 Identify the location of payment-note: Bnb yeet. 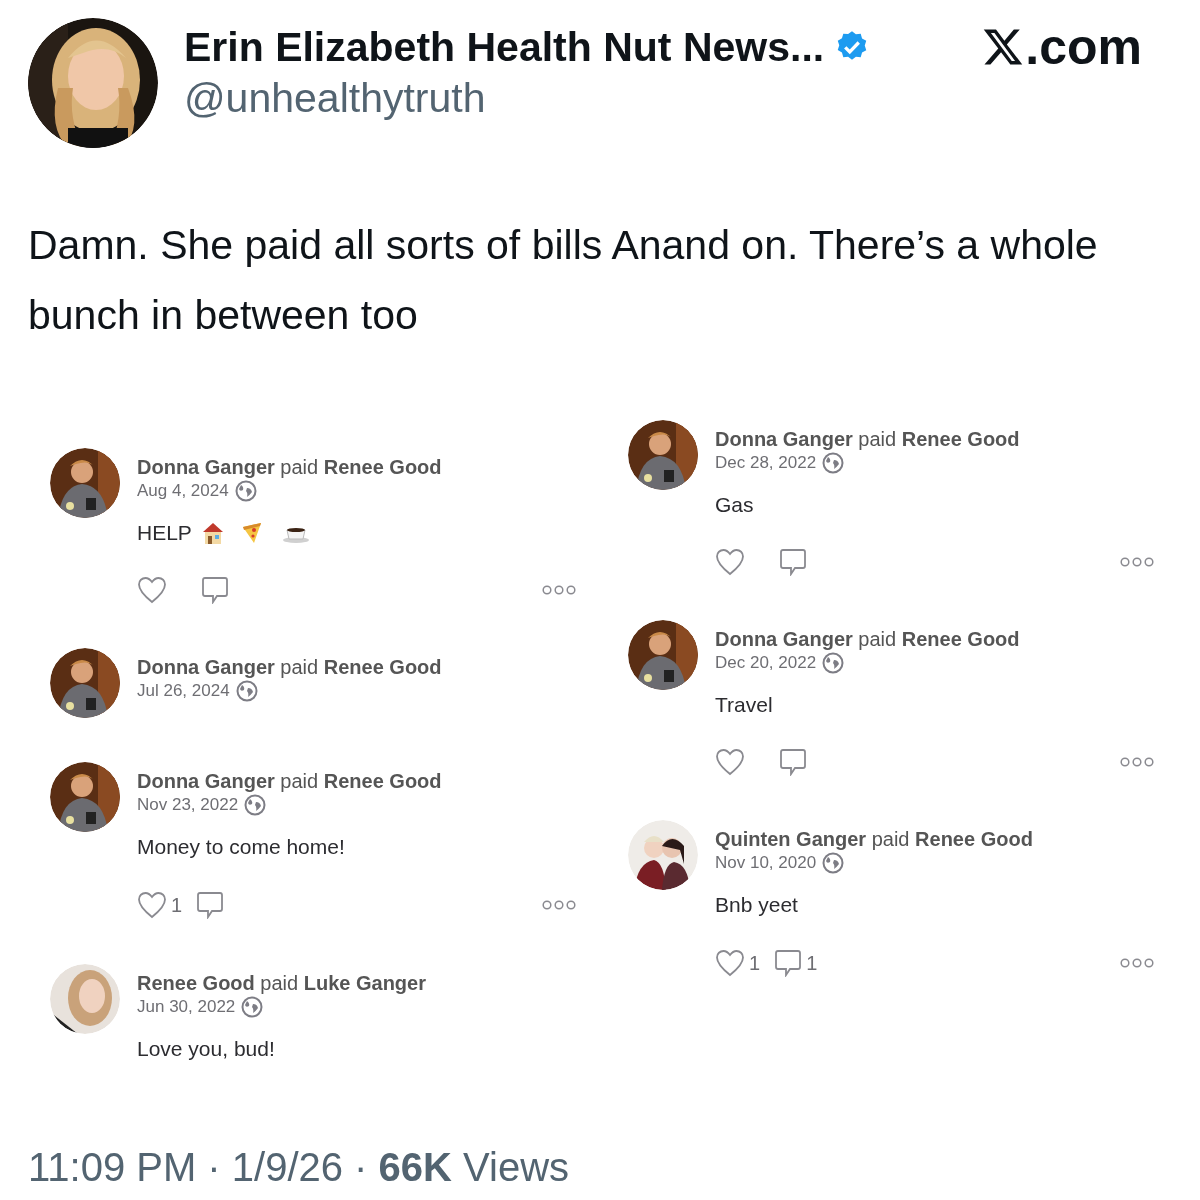
(756, 905).